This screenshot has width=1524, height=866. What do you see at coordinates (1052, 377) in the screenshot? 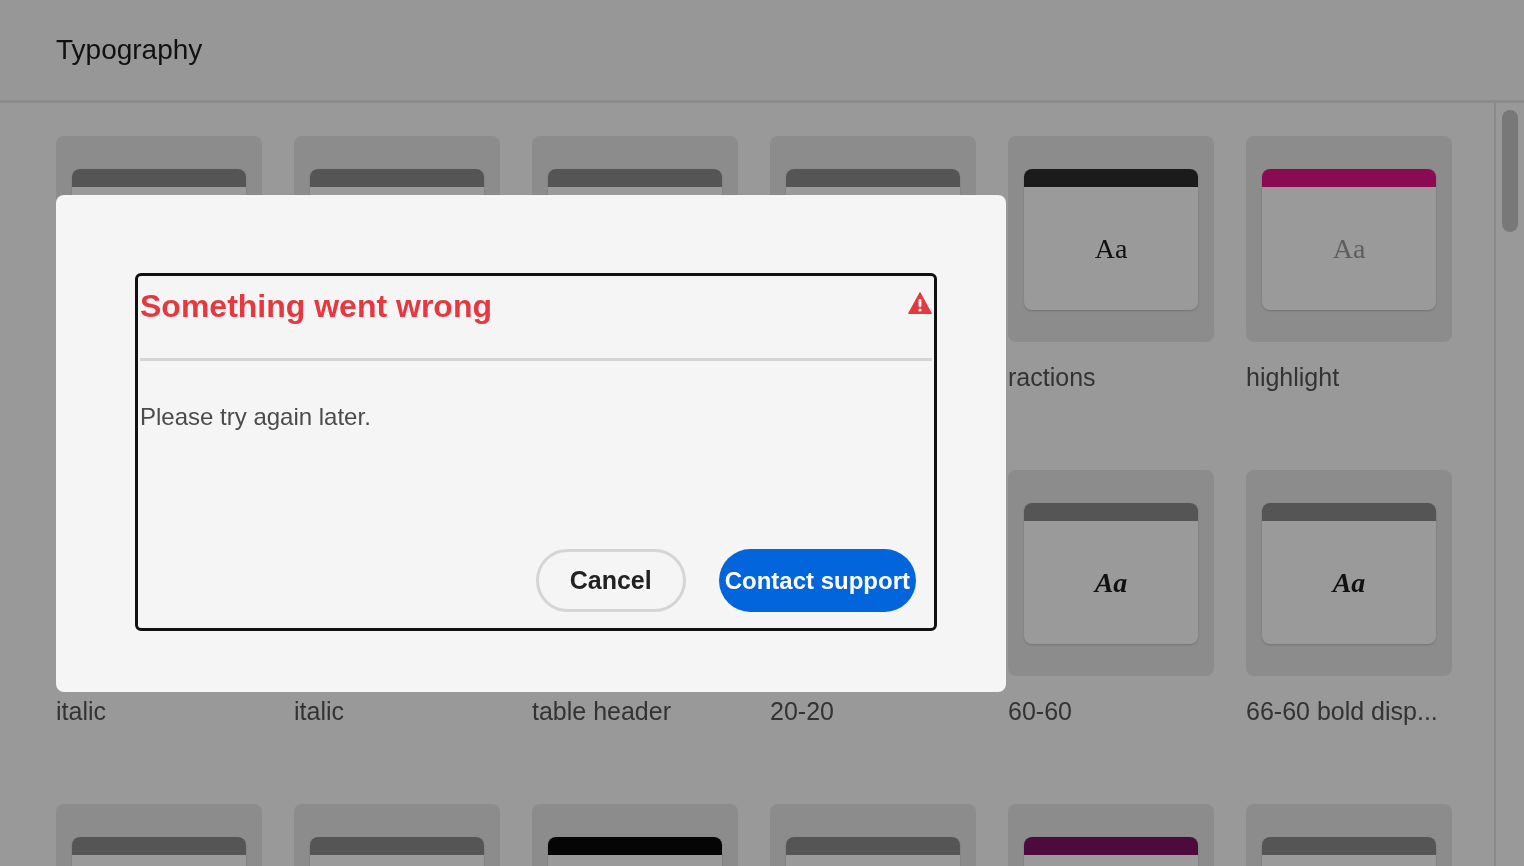
I see `style-name: ractions` at bounding box center [1052, 377].